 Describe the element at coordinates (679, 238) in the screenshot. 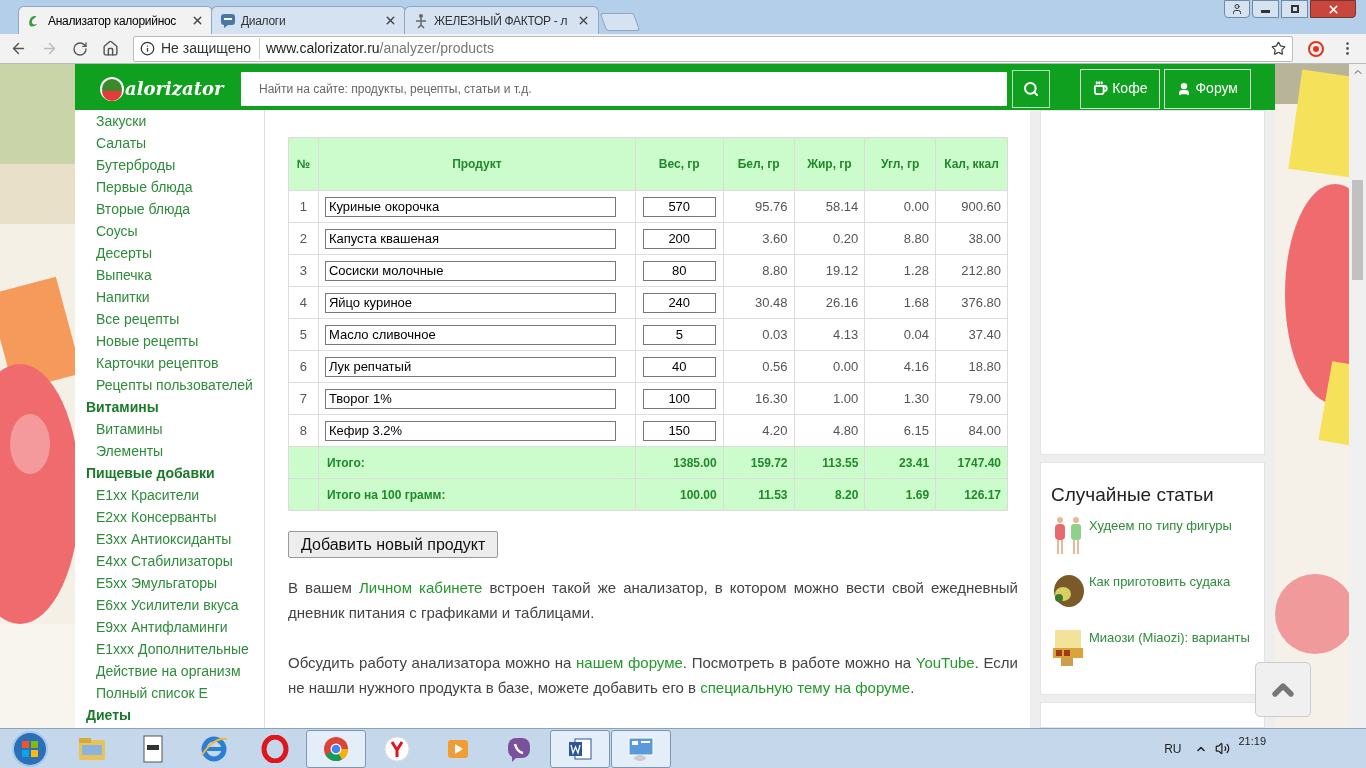

I see `weight-field: 200` at that location.